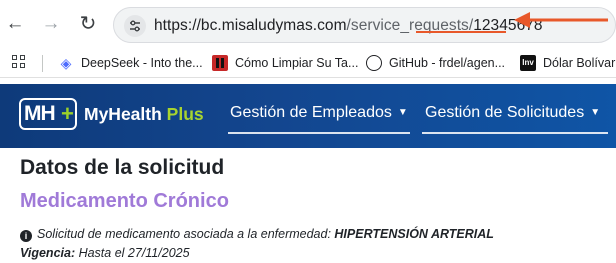  I want to click on nav-gestion-empleados: Gestión de Empleados ▼, so click(319, 113).